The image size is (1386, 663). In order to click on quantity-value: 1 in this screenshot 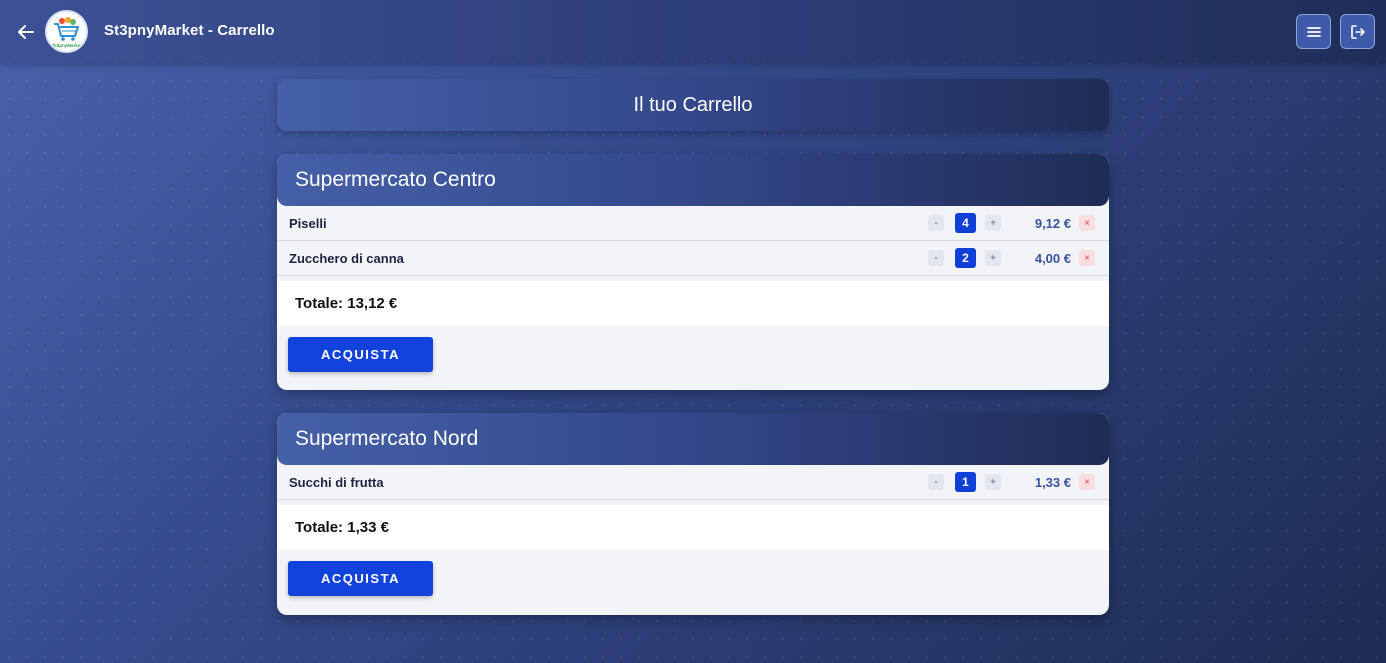, I will do `click(965, 482)`.